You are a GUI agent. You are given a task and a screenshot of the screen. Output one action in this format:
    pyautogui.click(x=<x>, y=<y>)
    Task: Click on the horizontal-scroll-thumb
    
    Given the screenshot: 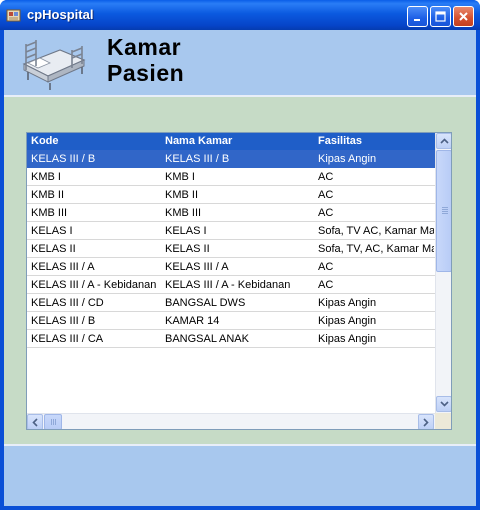 What is the action you would take?
    pyautogui.click(x=53, y=421)
    